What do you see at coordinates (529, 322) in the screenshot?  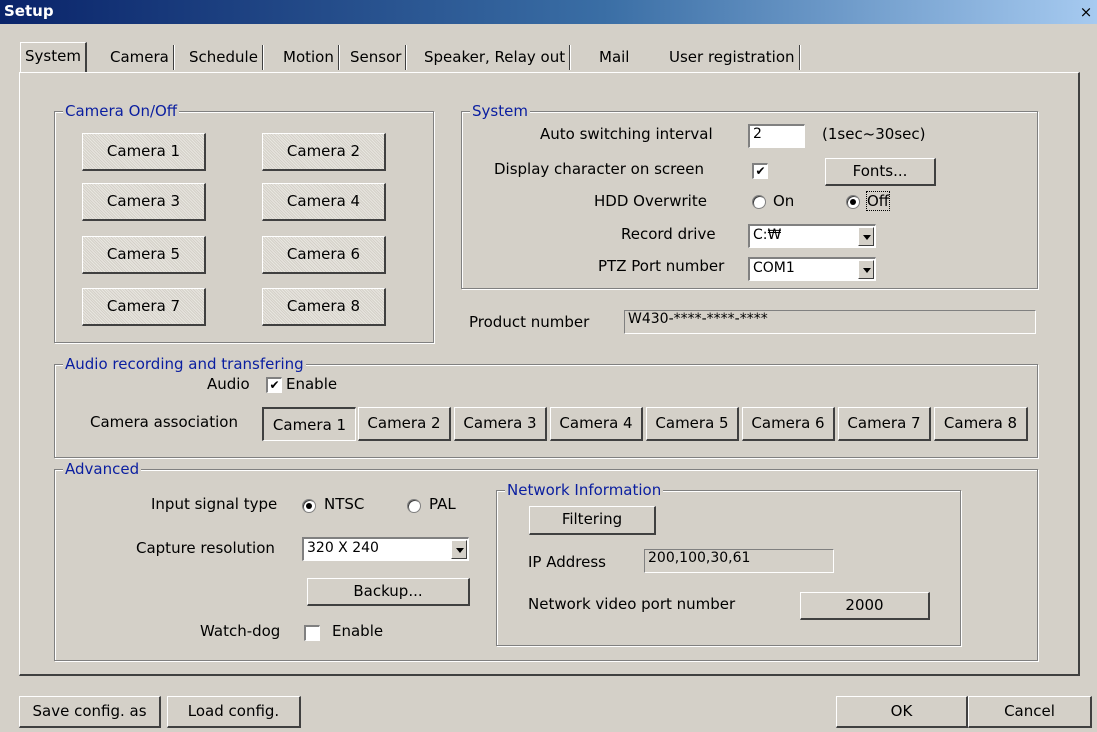 I see `product-number-label: Product number` at bounding box center [529, 322].